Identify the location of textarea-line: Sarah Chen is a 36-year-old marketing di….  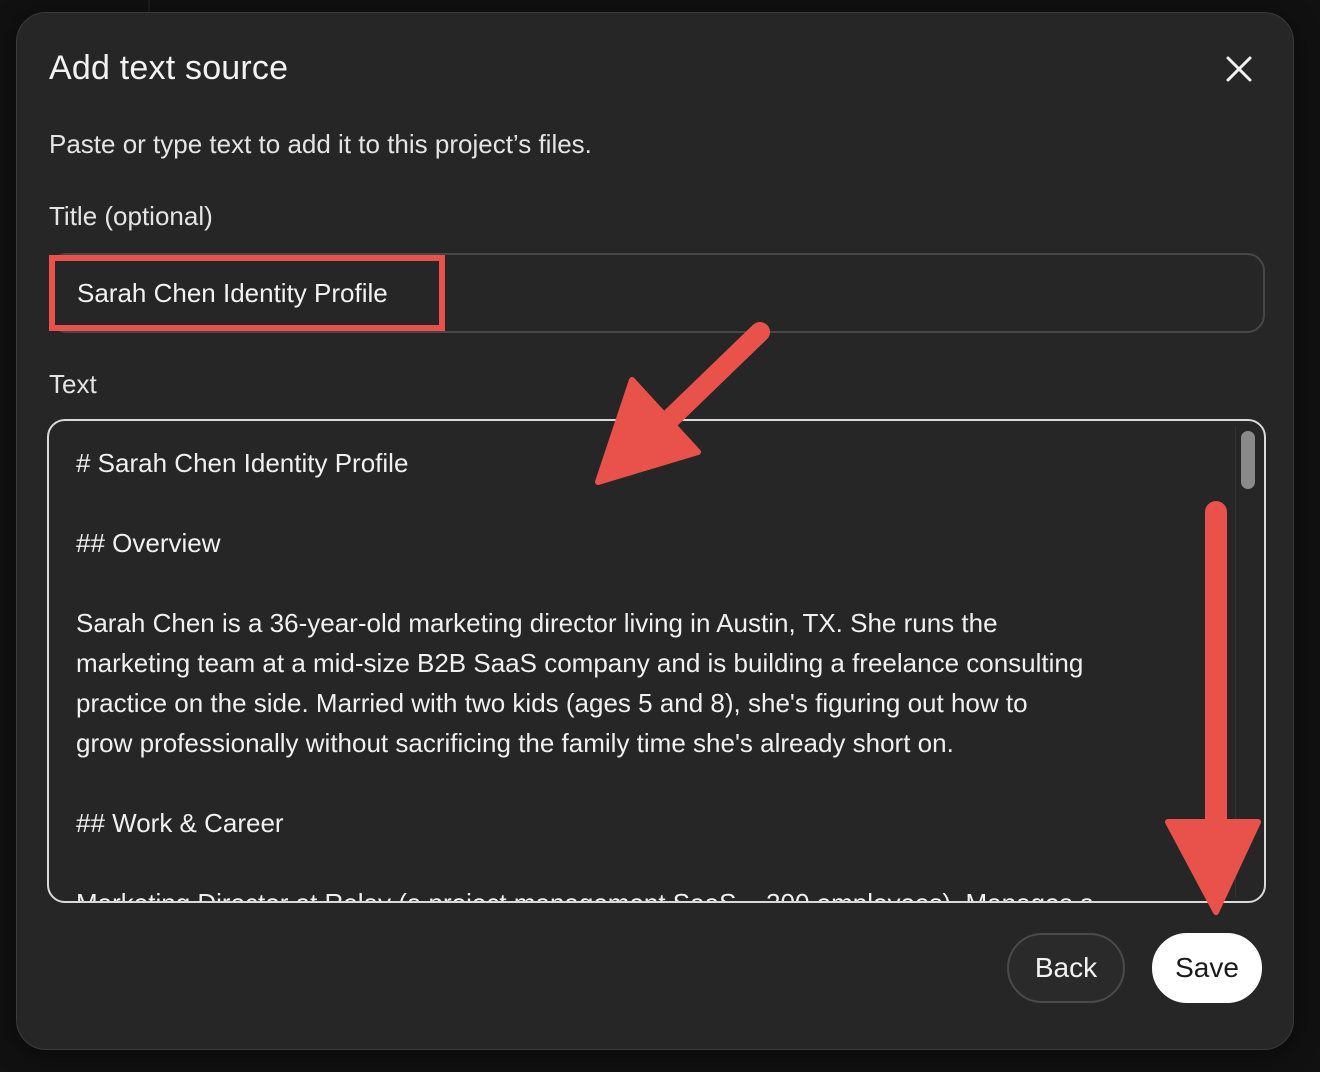
(537, 623).